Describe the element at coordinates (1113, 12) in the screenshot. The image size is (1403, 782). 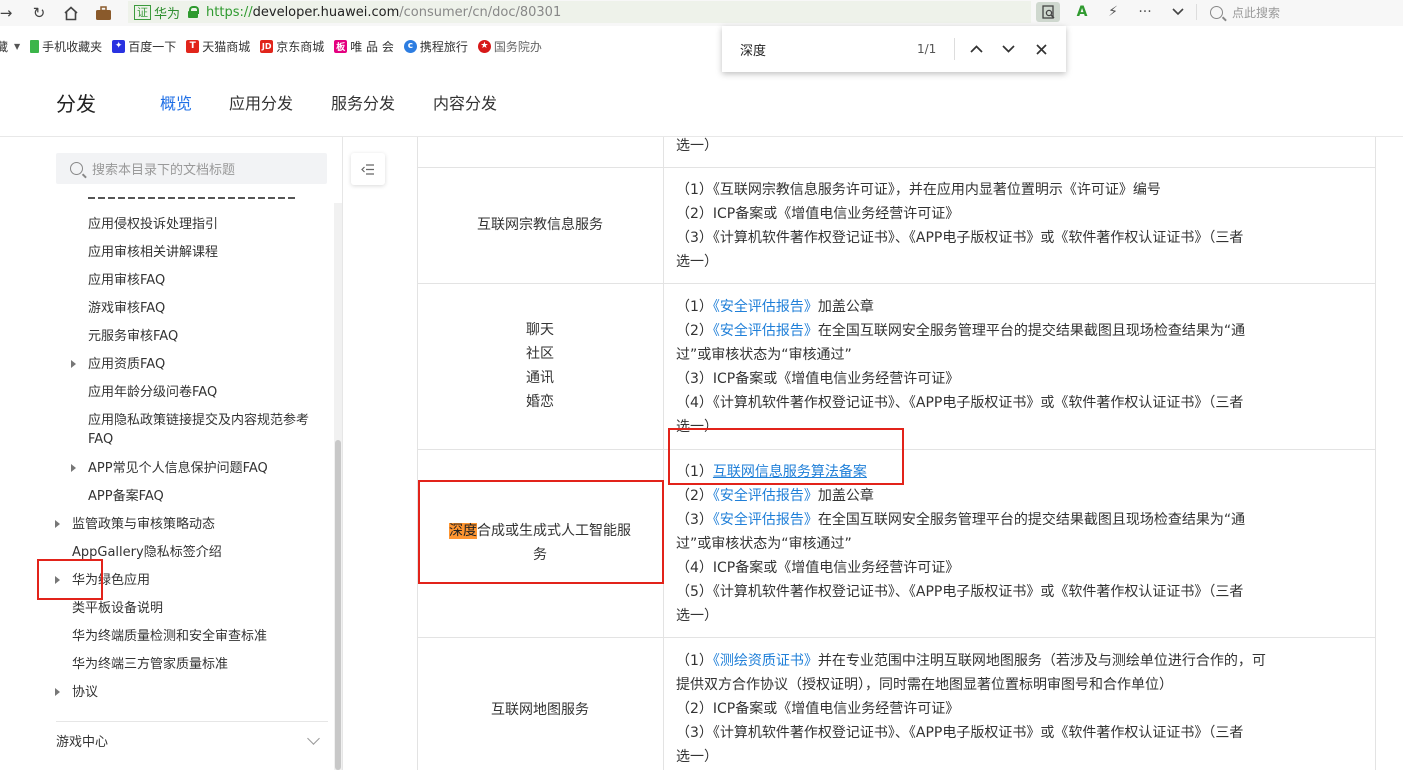
I see `lightning-icon: ⚡` at that location.